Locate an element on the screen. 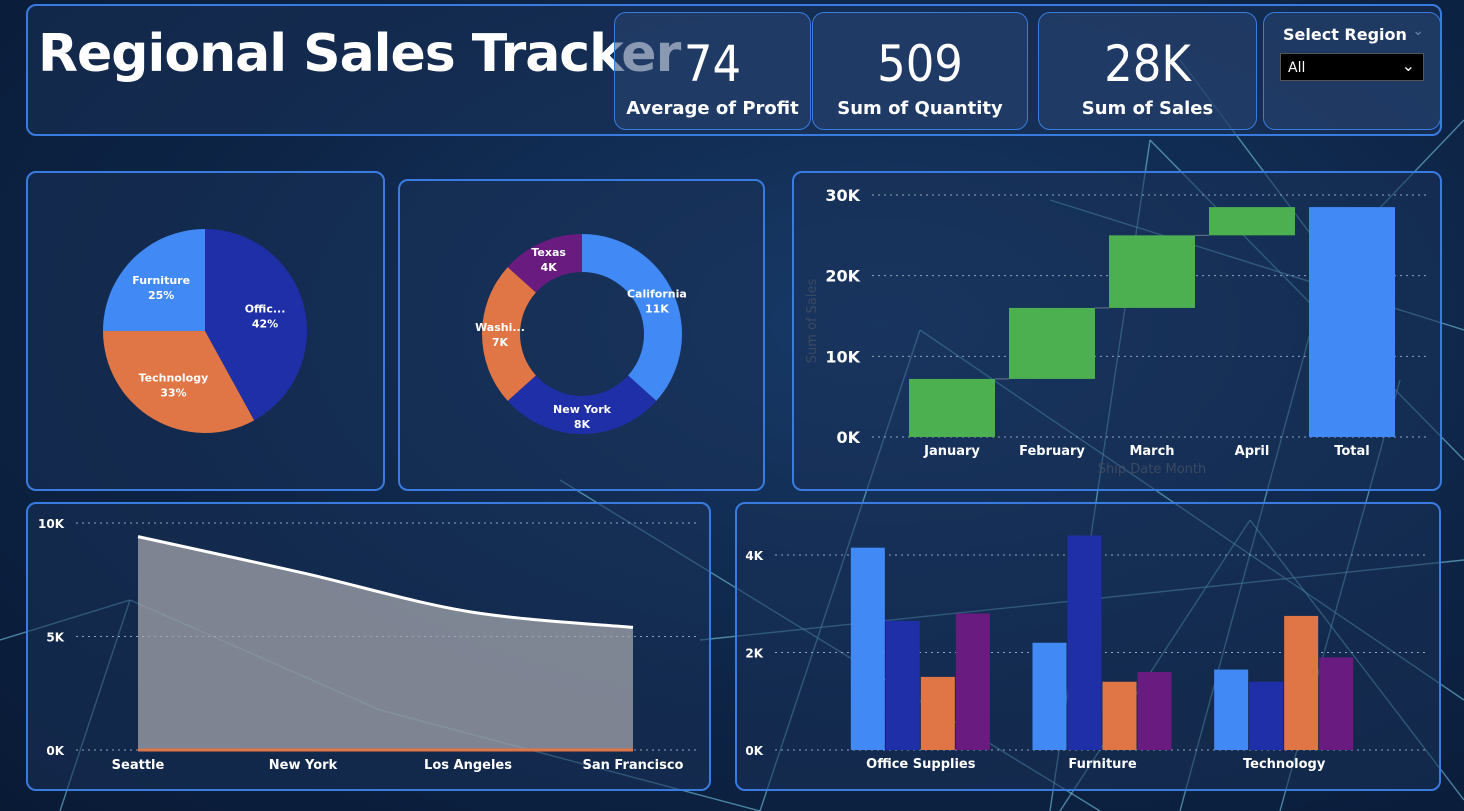 The image size is (1464, 811). kpi-card-average-profit: 74 Average of Profit is located at coordinates (712, 71).